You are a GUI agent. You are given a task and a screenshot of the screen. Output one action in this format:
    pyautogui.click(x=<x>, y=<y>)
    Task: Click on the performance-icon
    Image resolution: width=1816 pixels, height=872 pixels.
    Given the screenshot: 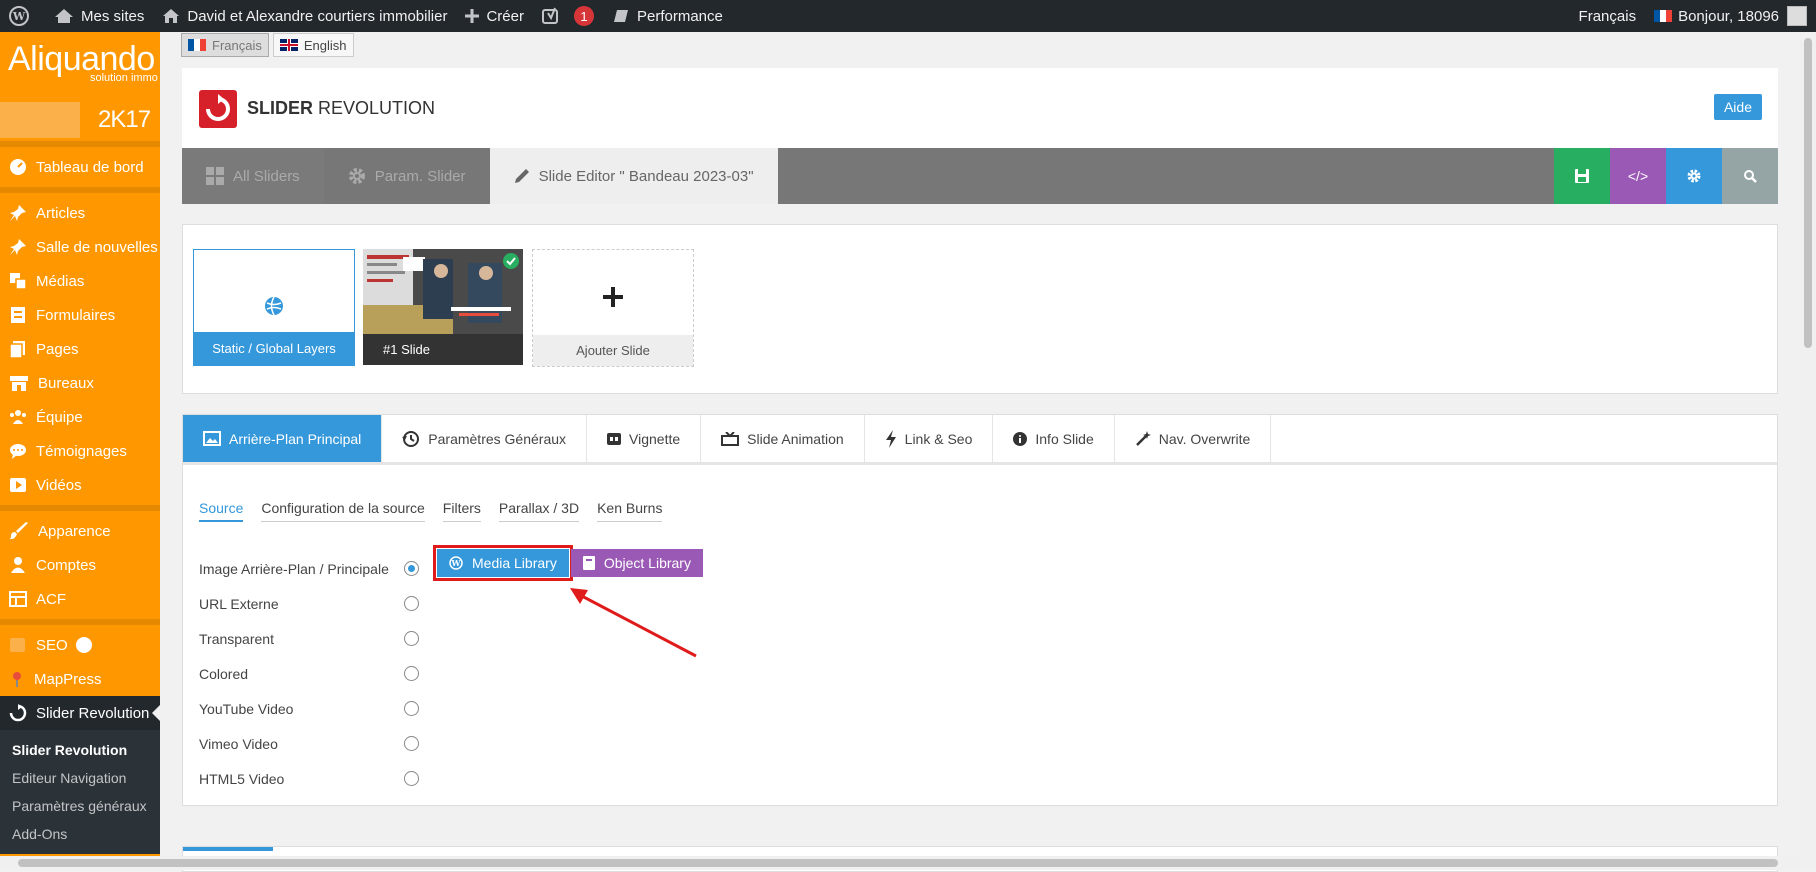 What is the action you would take?
    pyautogui.click(x=620, y=16)
    